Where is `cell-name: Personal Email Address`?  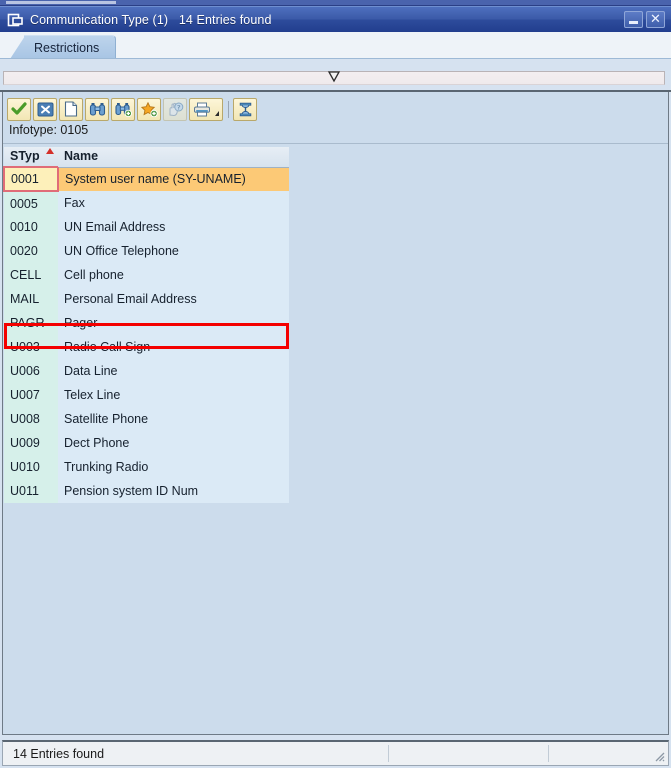 cell-name: Personal Email Address is located at coordinates (173, 299).